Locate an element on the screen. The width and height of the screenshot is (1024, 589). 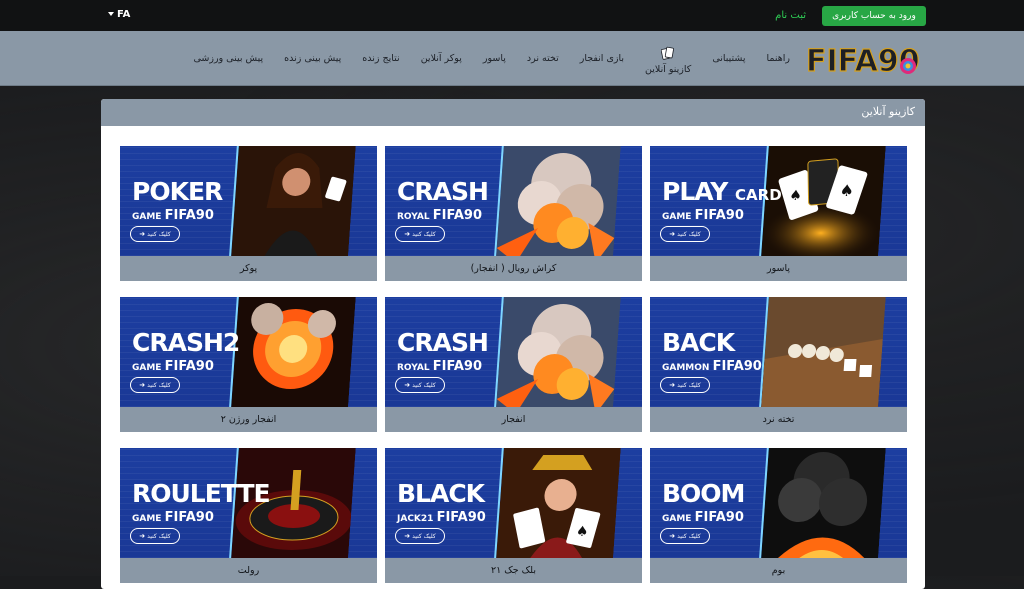
game-banner: ♠ ♠ PLAY CARD GAME FIFA90 کلیک کنید➜ is located at coordinates (778, 201).